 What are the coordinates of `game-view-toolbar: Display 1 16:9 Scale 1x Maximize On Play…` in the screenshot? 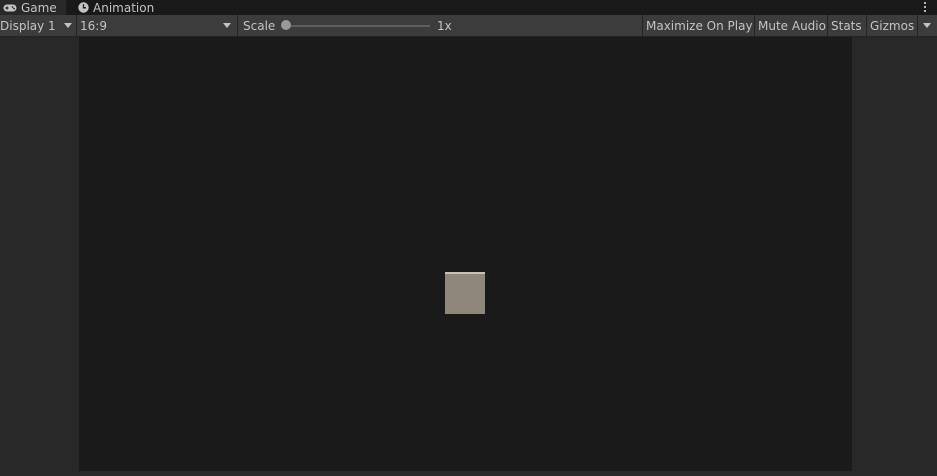 It's located at (468, 26).